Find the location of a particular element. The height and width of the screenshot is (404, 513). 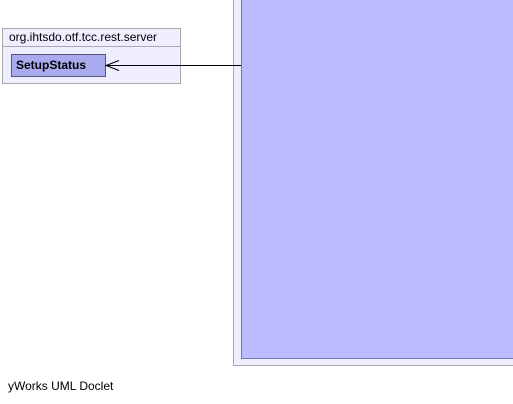

package-name-label: org.ihtsdo.otf.tcc.rest.server is located at coordinates (91, 38).